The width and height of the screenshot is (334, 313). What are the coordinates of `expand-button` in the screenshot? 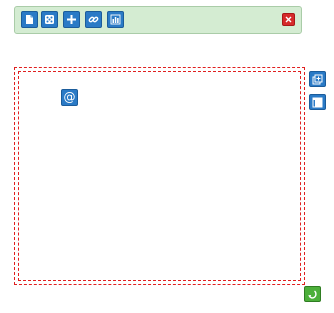 It's located at (317, 79).